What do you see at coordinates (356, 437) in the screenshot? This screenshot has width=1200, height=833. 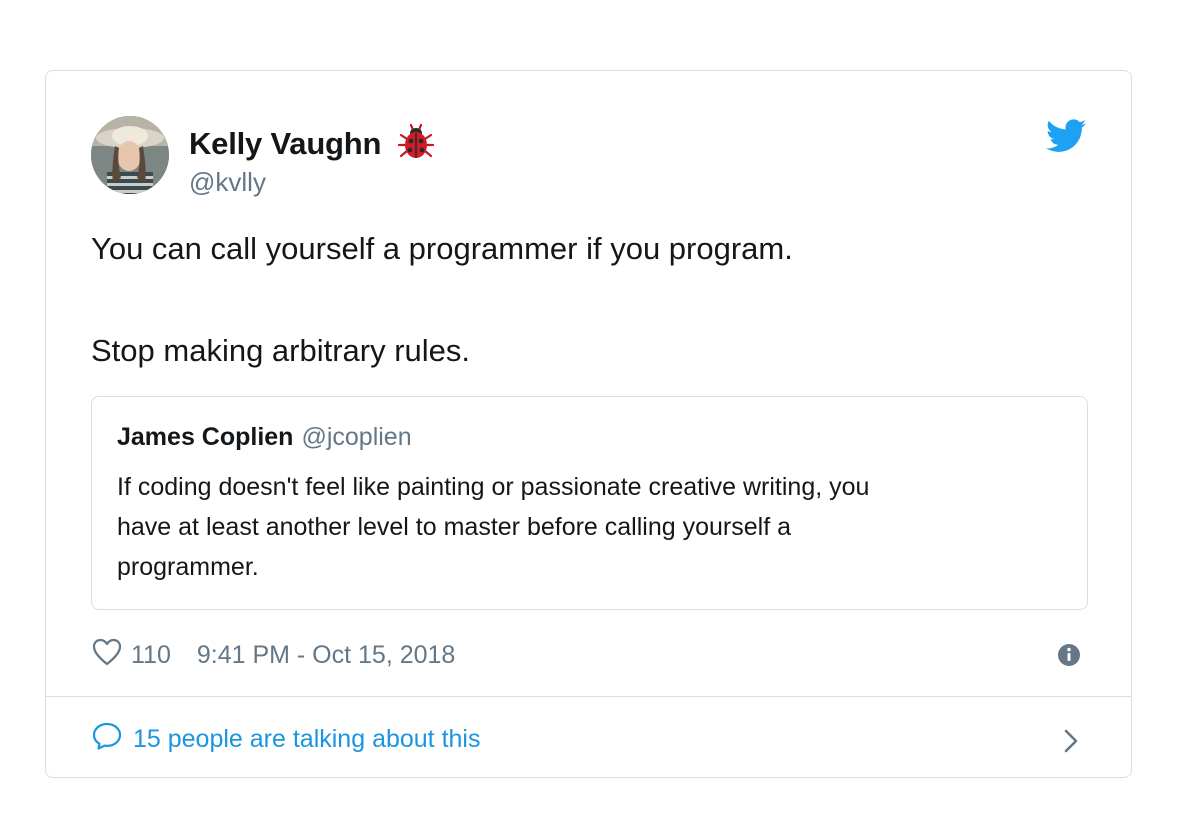 I see `quoted-author-handle: @jcoplien` at bounding box center [356, 437].